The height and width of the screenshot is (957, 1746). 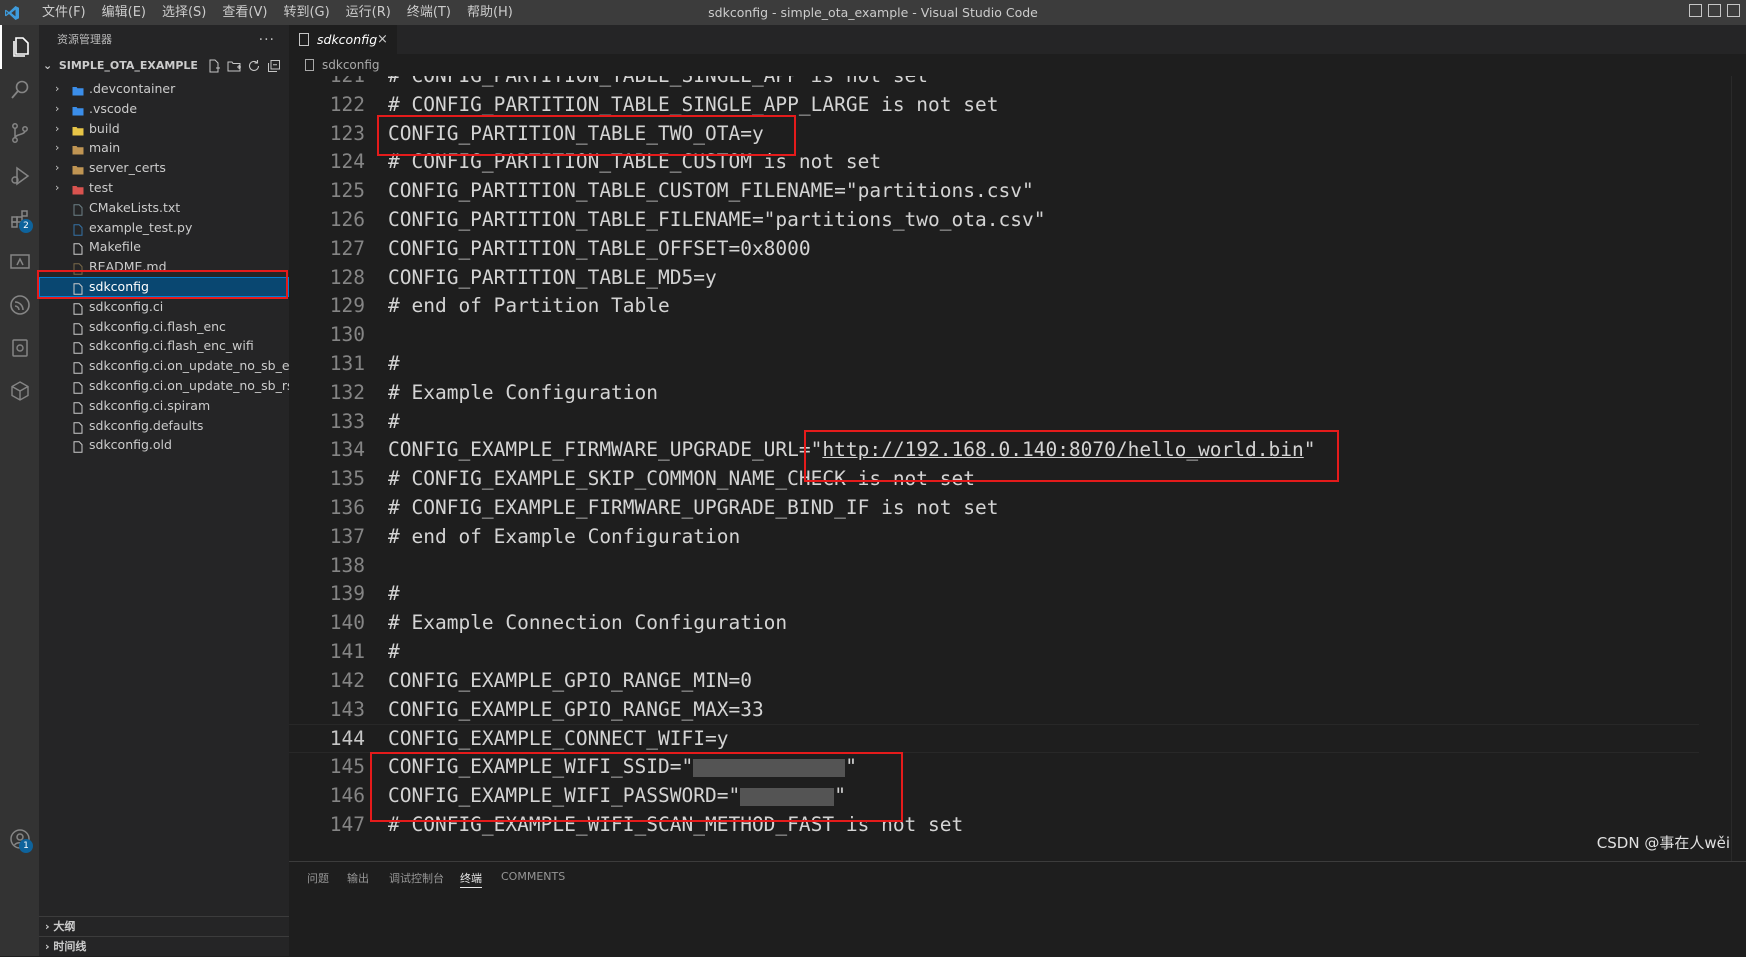 What do you see at coordinates (164, 287) in the screenshot?
I see `tree-file: sdkconfig` at bounding box center [164, 287].